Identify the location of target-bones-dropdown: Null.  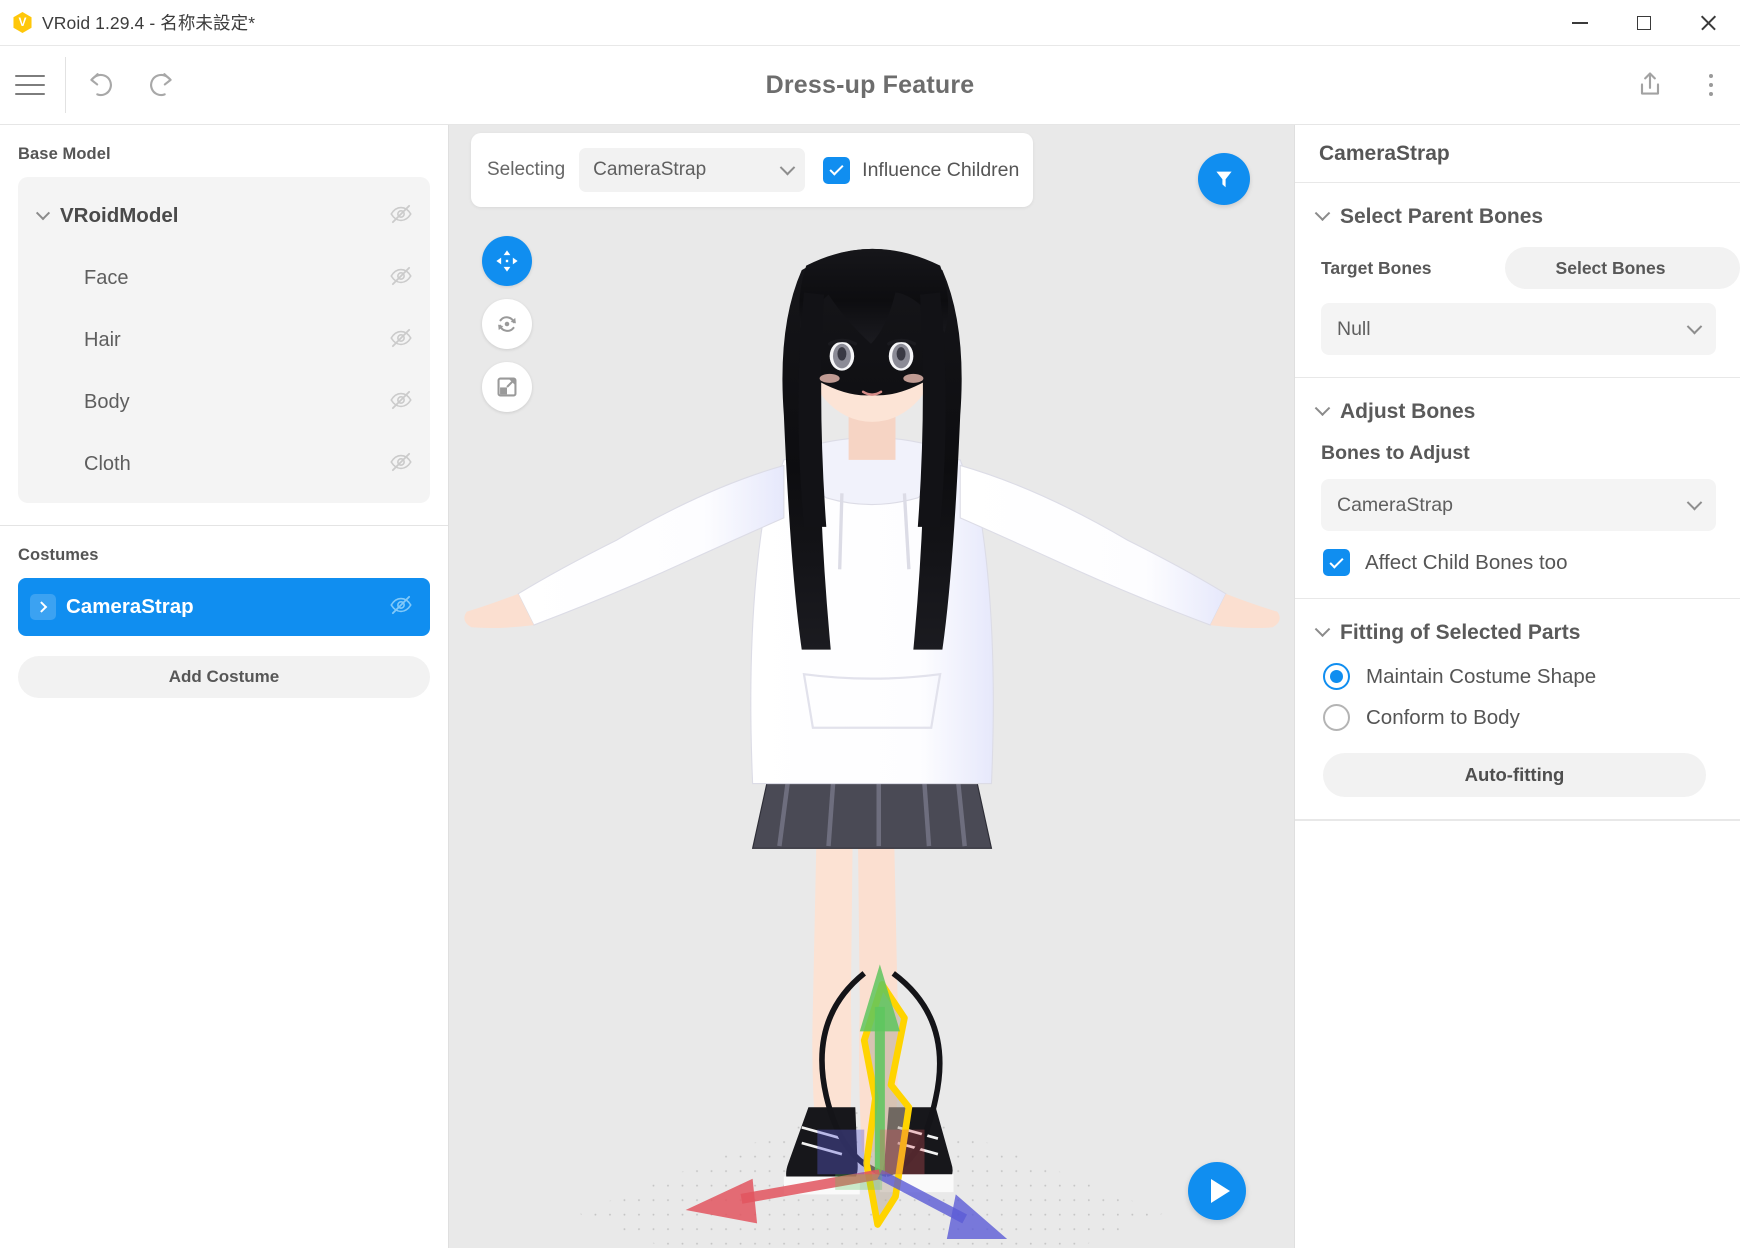
(1518, 329).